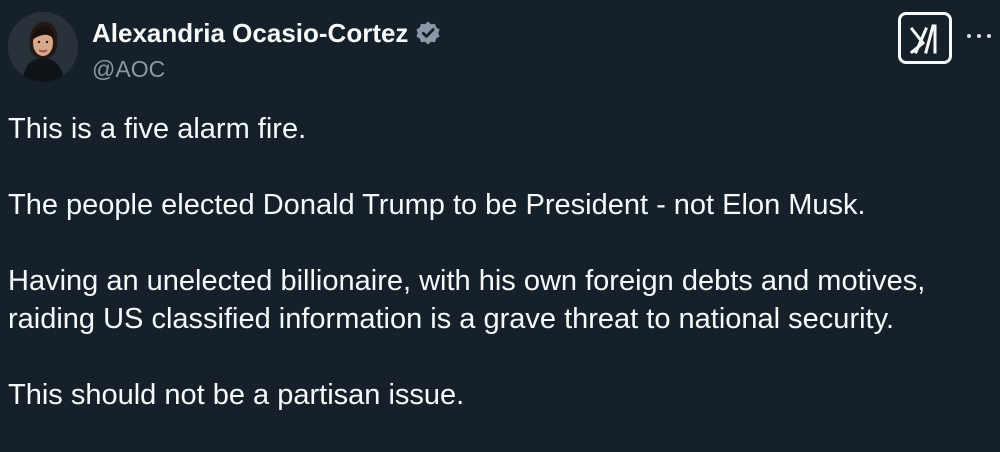  Describe the element at coordinates (236, 395) in the screenshot. I see `tweet-paragraph-4: This should not be a partisan issue.` at that location.